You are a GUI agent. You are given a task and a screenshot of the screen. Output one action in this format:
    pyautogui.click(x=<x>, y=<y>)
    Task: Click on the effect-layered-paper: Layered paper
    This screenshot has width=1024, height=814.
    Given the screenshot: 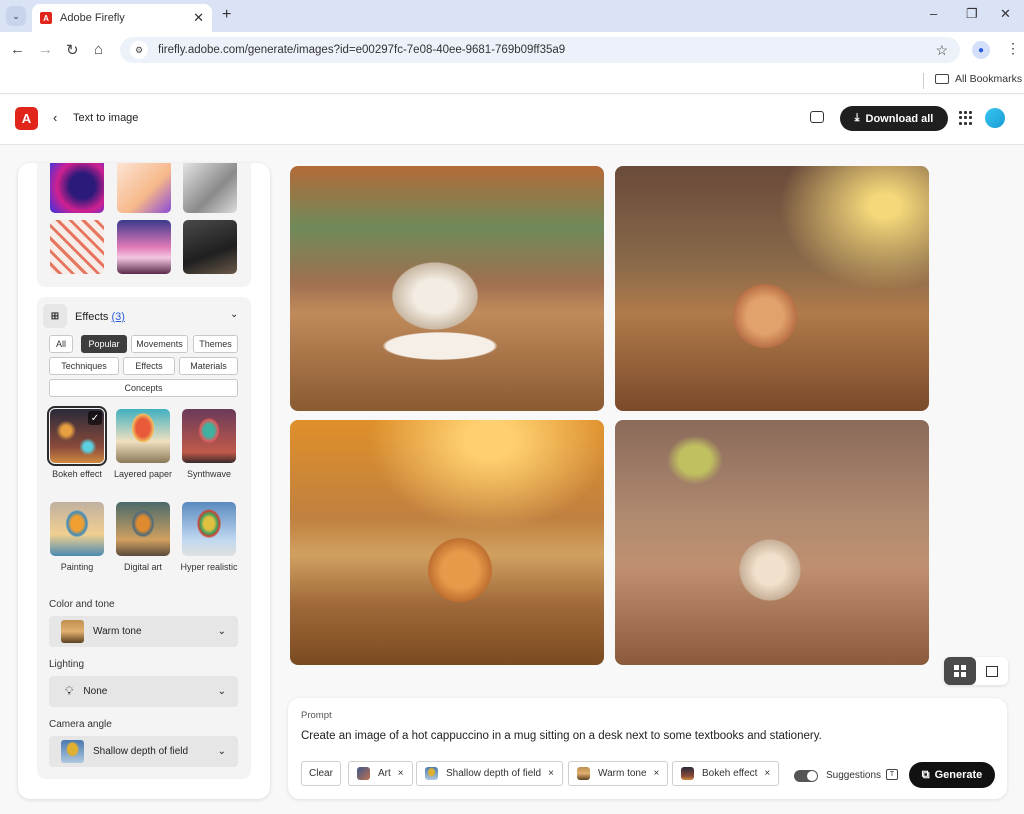 What is the action you would take?
    pyautogui.click(x=143, y=444)
    